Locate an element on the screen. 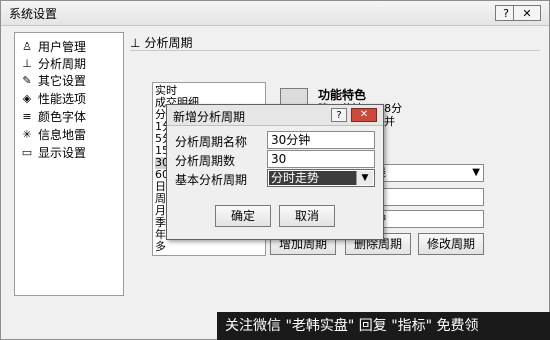 The width and height of the screenshot is (550, 340). base-period-label: 基本分析周期 is located at coordinates (211, 180).